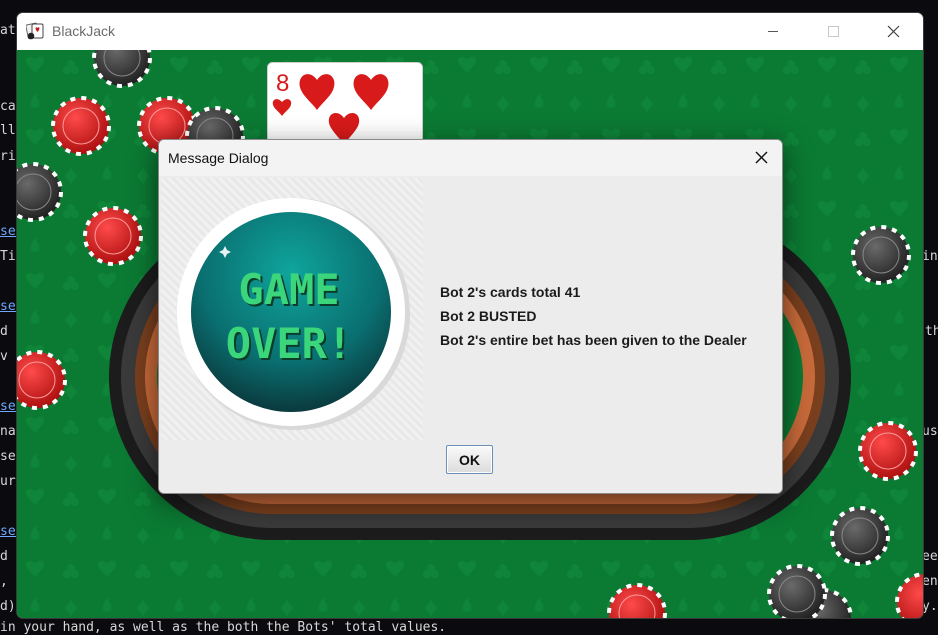 The height and width of the screenshot is (635, 938). Describe the element at coordinates (282, 83) in the screenshot. I see `card-rank: 8` at that location.